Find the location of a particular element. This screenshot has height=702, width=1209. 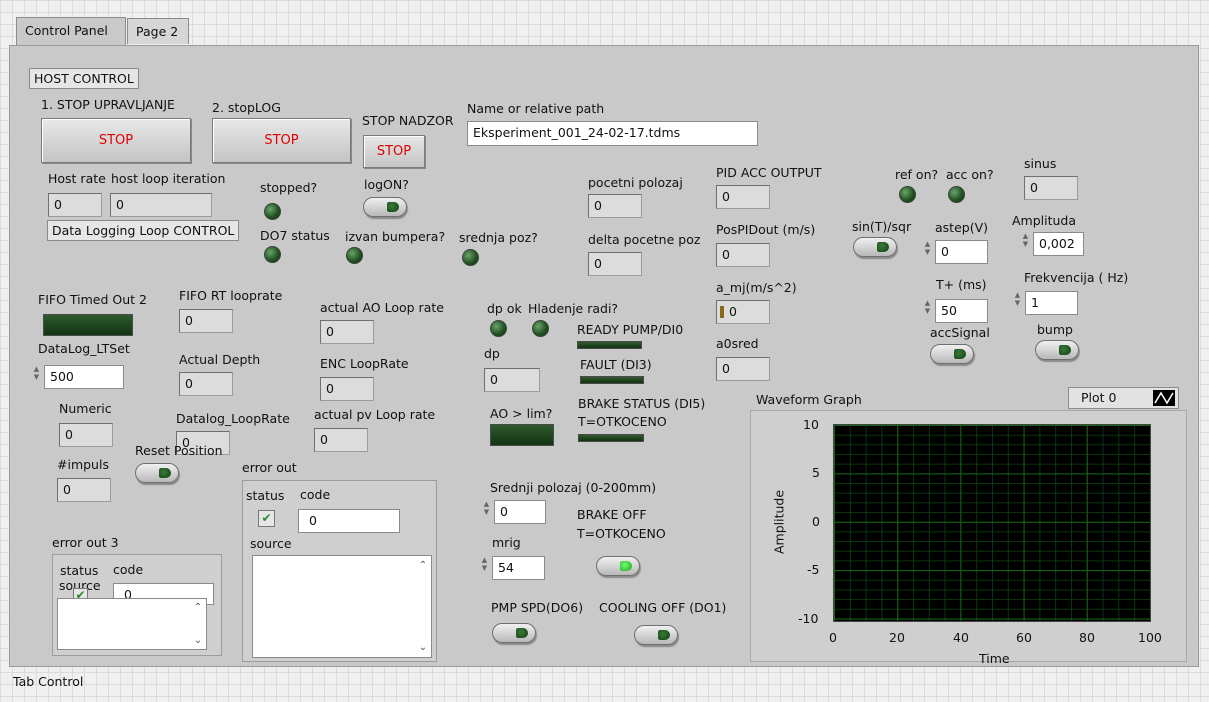

acc-on-led is located at coordinates (956, 194).